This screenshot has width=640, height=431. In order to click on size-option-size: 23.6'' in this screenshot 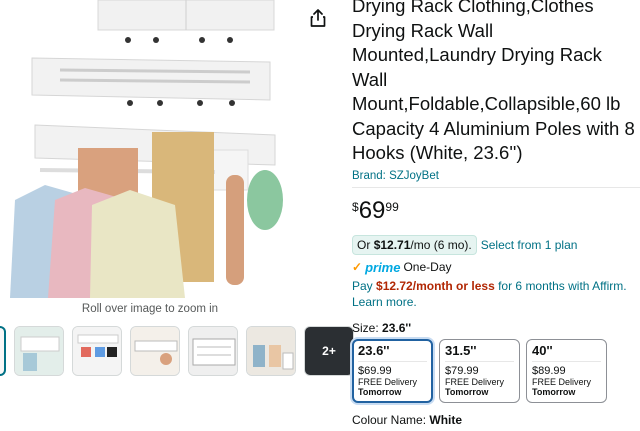, I will do `click(392, 352)`.